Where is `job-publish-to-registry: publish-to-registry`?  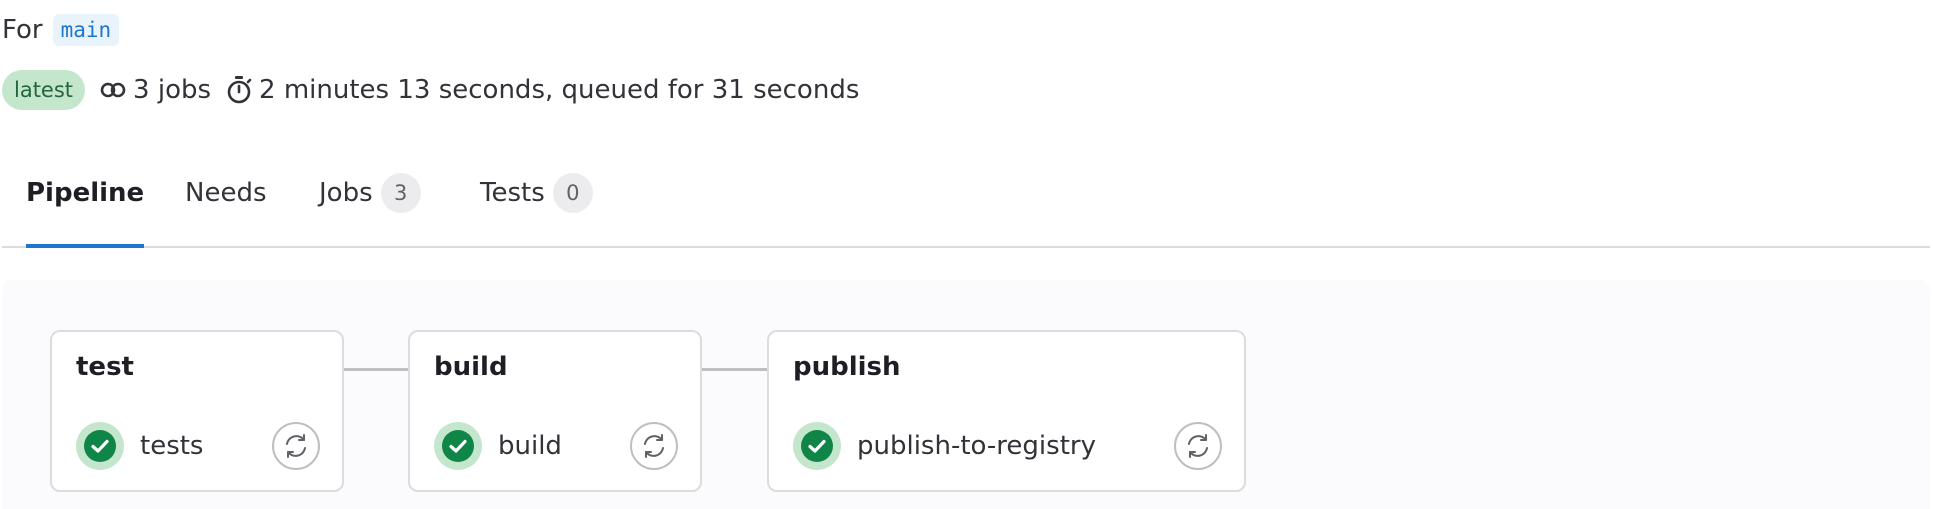 job-publish-to-registry: publish-to-registry is located at coordinates (1007, 446).